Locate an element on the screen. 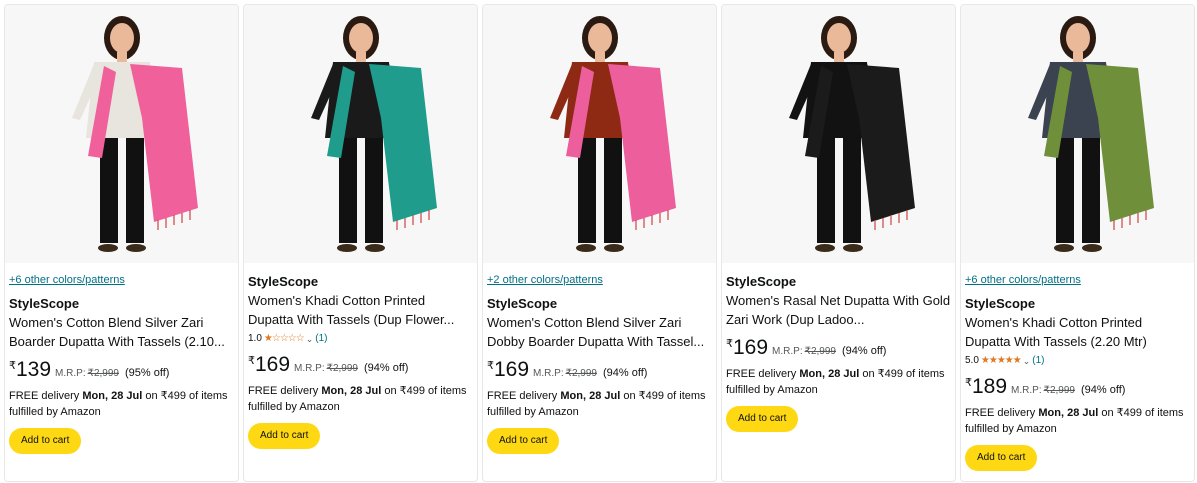  star-rating-icon: ★★★★★ is located at coordinates (1001, 360).